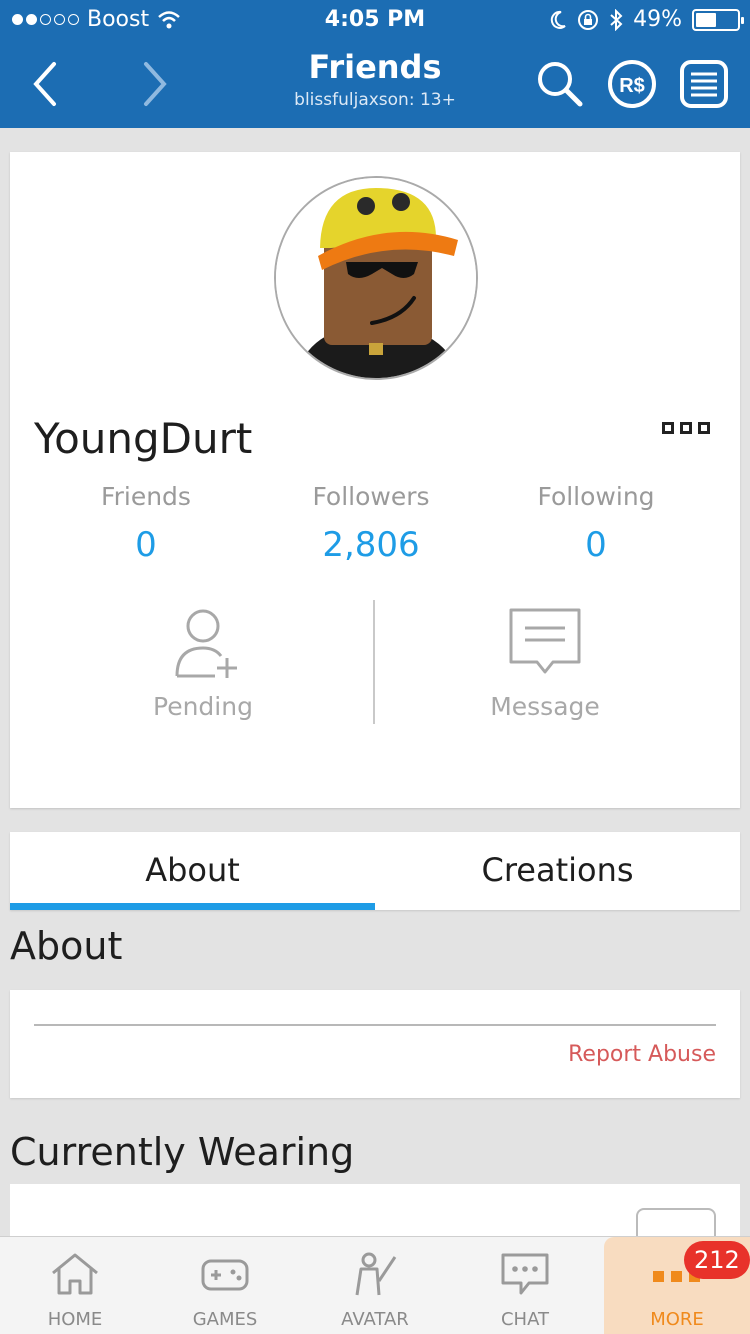 The image size is (750, 1334). I want to click on add-friend-icon, so click(206, 643).